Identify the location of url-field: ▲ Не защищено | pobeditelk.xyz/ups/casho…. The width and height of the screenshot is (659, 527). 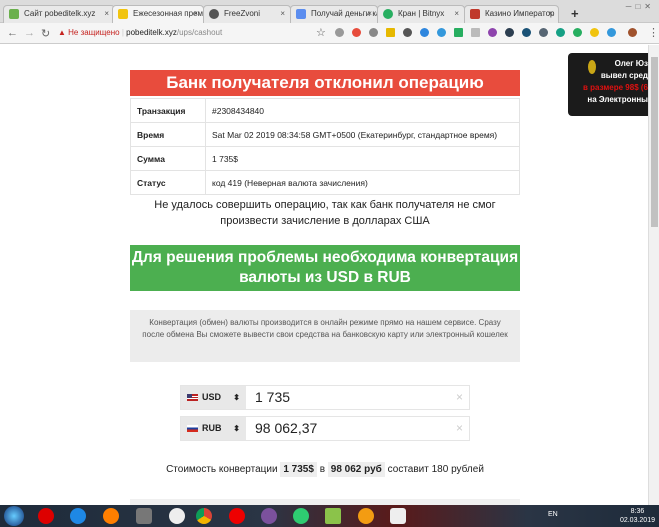
(140, 33).